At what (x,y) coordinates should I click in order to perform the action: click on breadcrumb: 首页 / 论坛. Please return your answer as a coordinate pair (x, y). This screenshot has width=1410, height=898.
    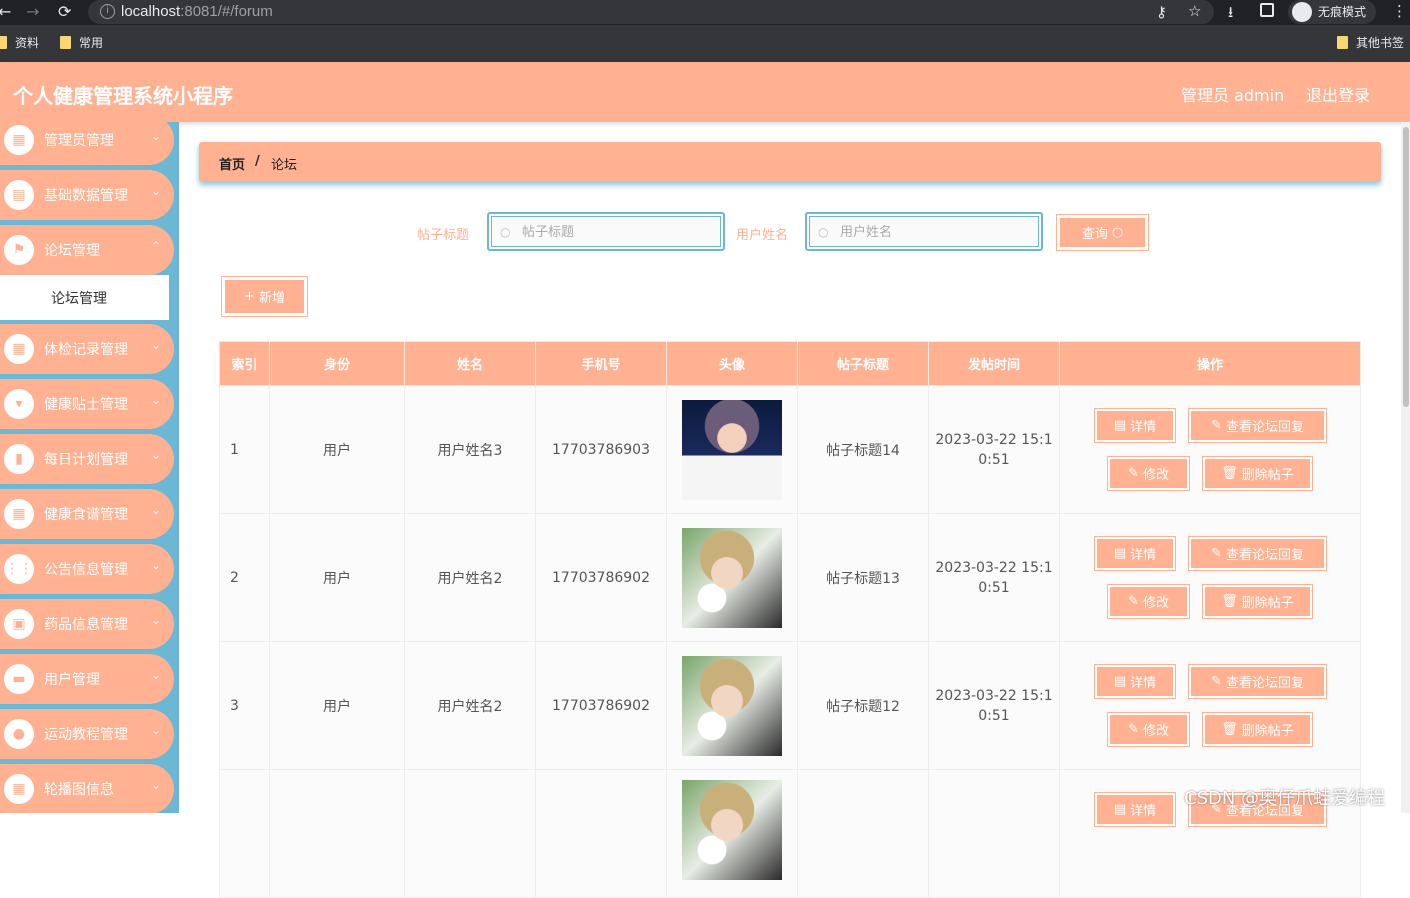
    Looking at the image, I should click on (790, 162).